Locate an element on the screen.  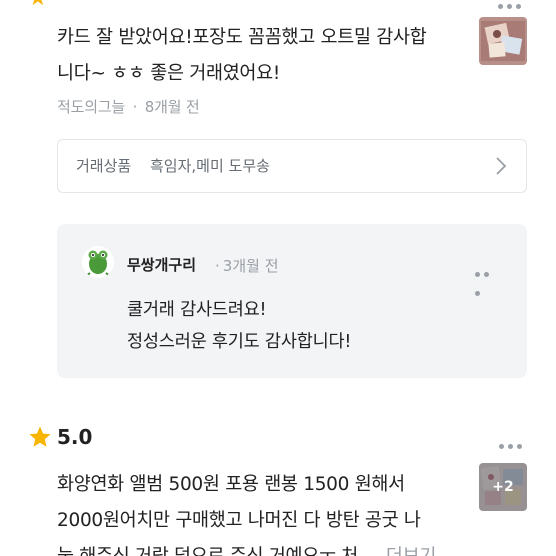
avatar is located at coordinates (98, 262).